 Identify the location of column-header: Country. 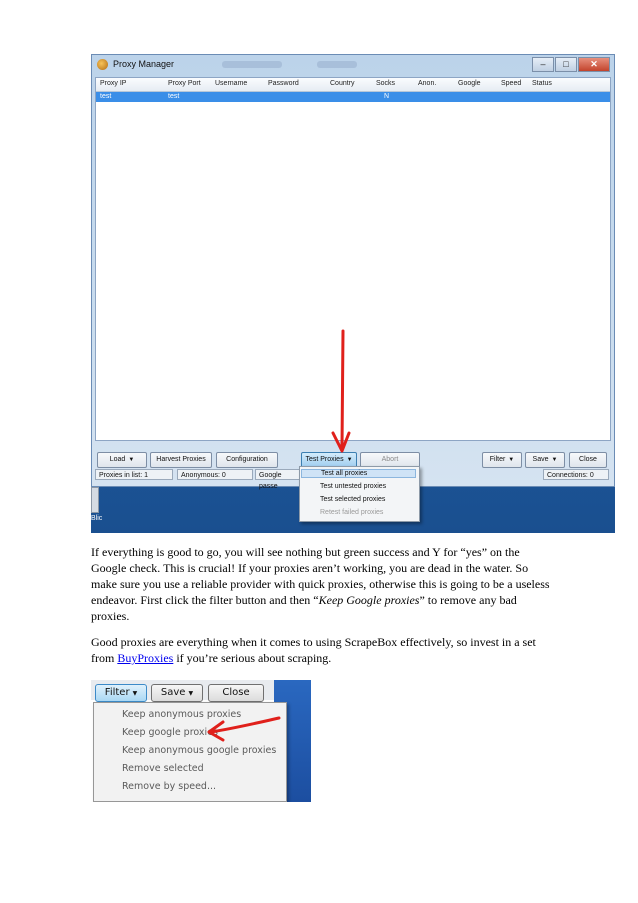
(342, 83).